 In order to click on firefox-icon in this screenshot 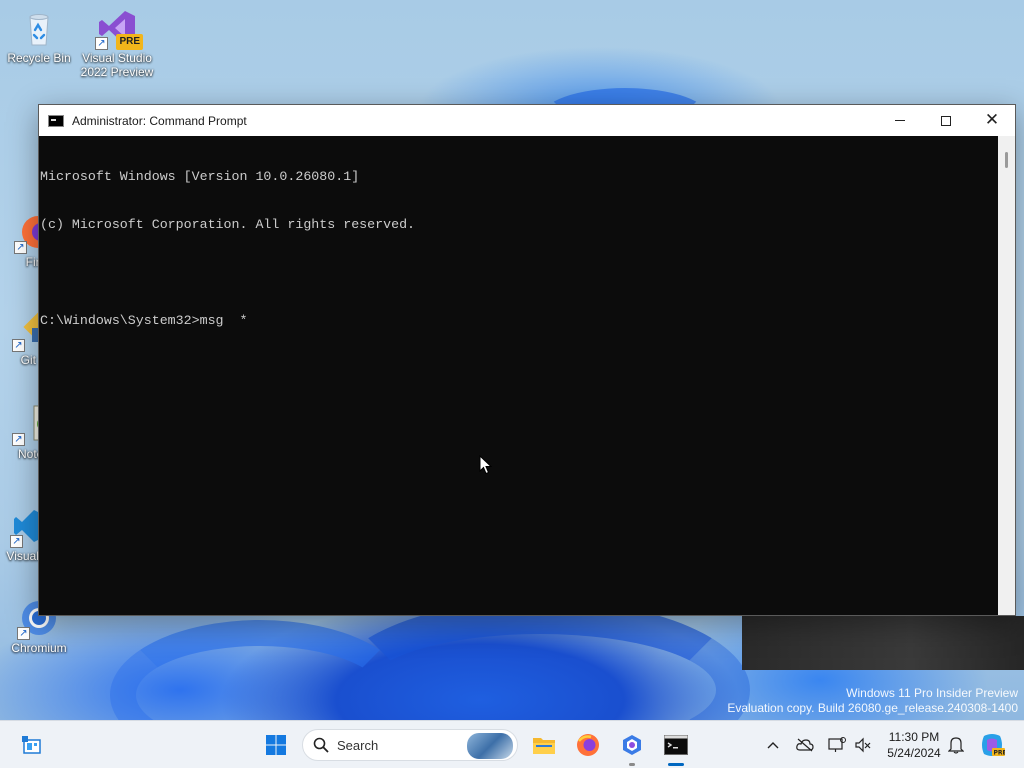, I will do `click(588, 745)`.